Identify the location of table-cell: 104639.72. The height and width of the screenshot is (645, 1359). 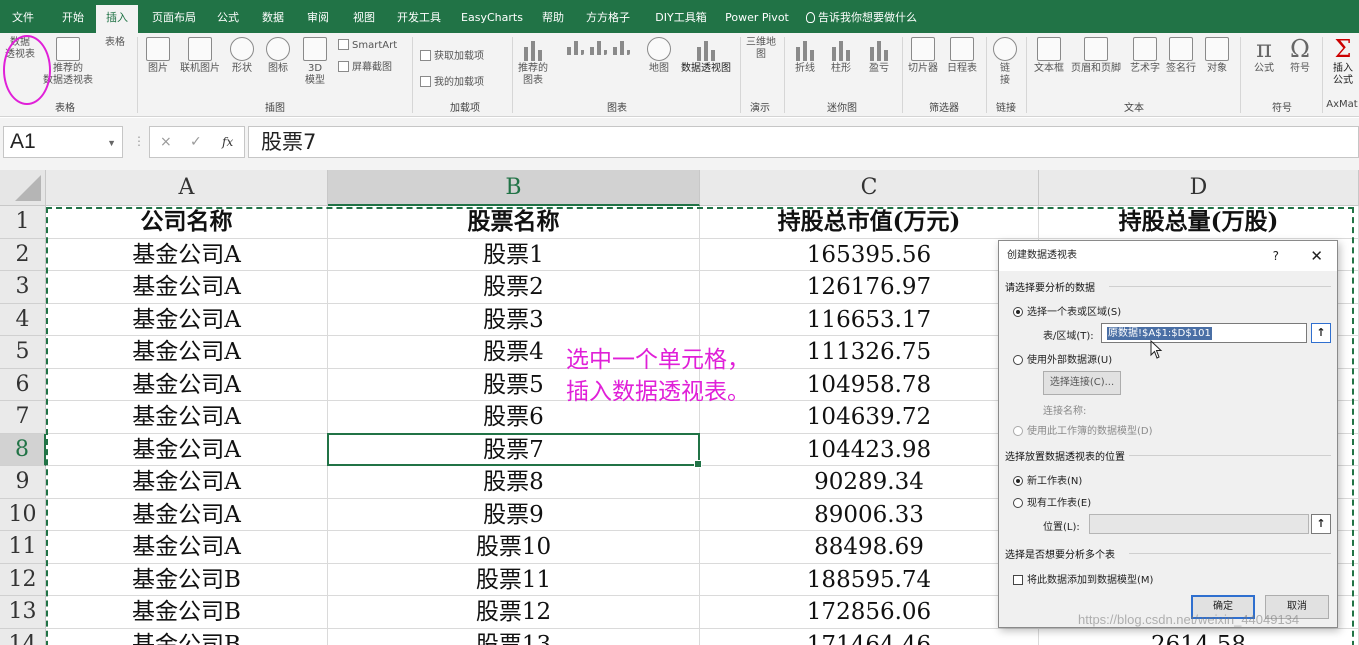
(869, 417).